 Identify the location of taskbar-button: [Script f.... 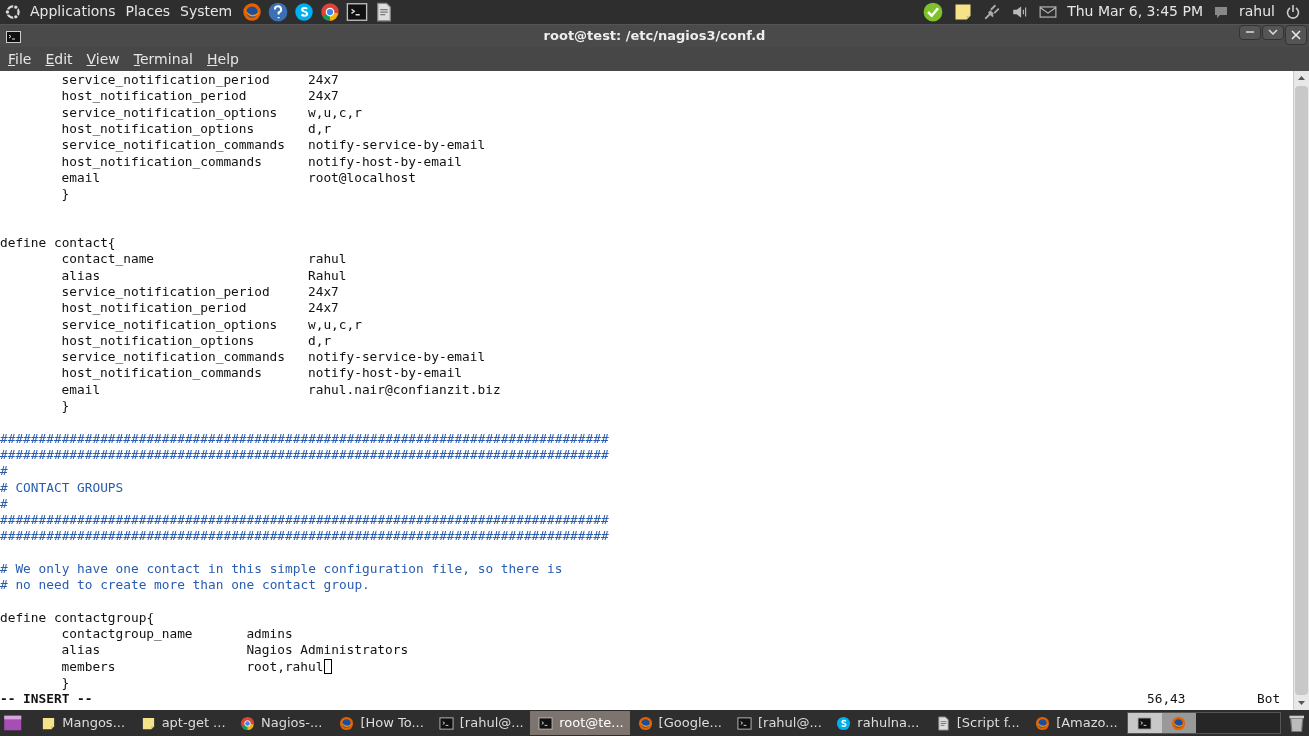
(977, 723).